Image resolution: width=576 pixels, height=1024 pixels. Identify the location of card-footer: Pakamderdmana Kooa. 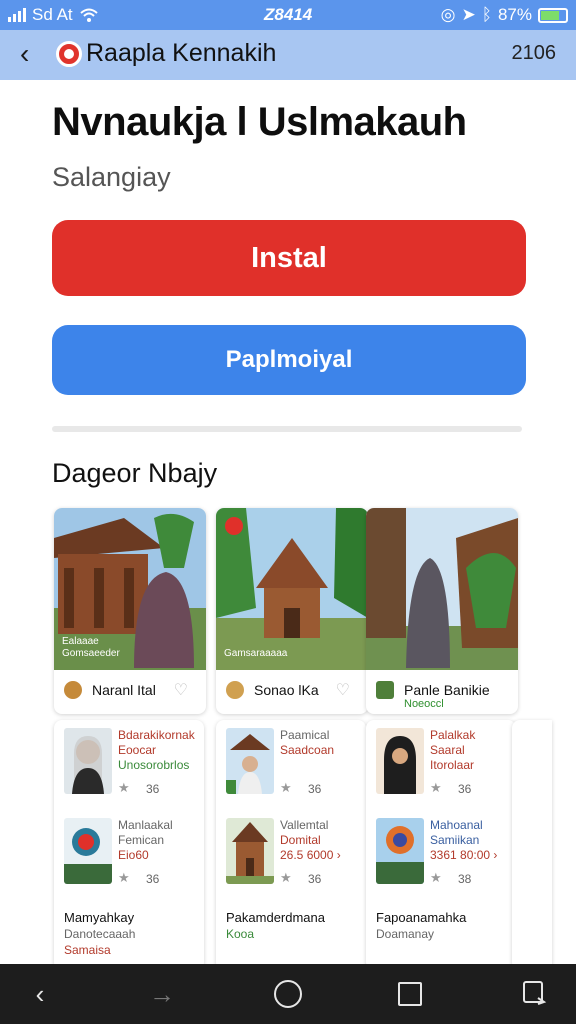
(294, 925).